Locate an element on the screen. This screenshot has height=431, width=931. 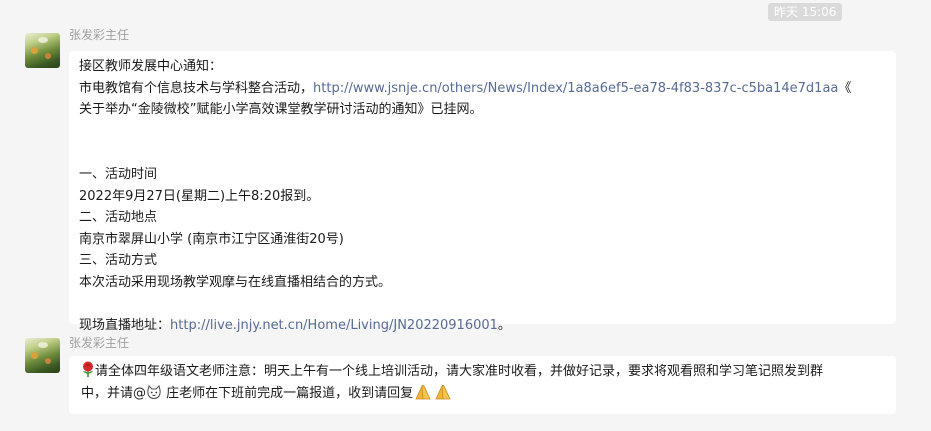
message-line: 一、活动时间 is located at coordinates (118, 174).